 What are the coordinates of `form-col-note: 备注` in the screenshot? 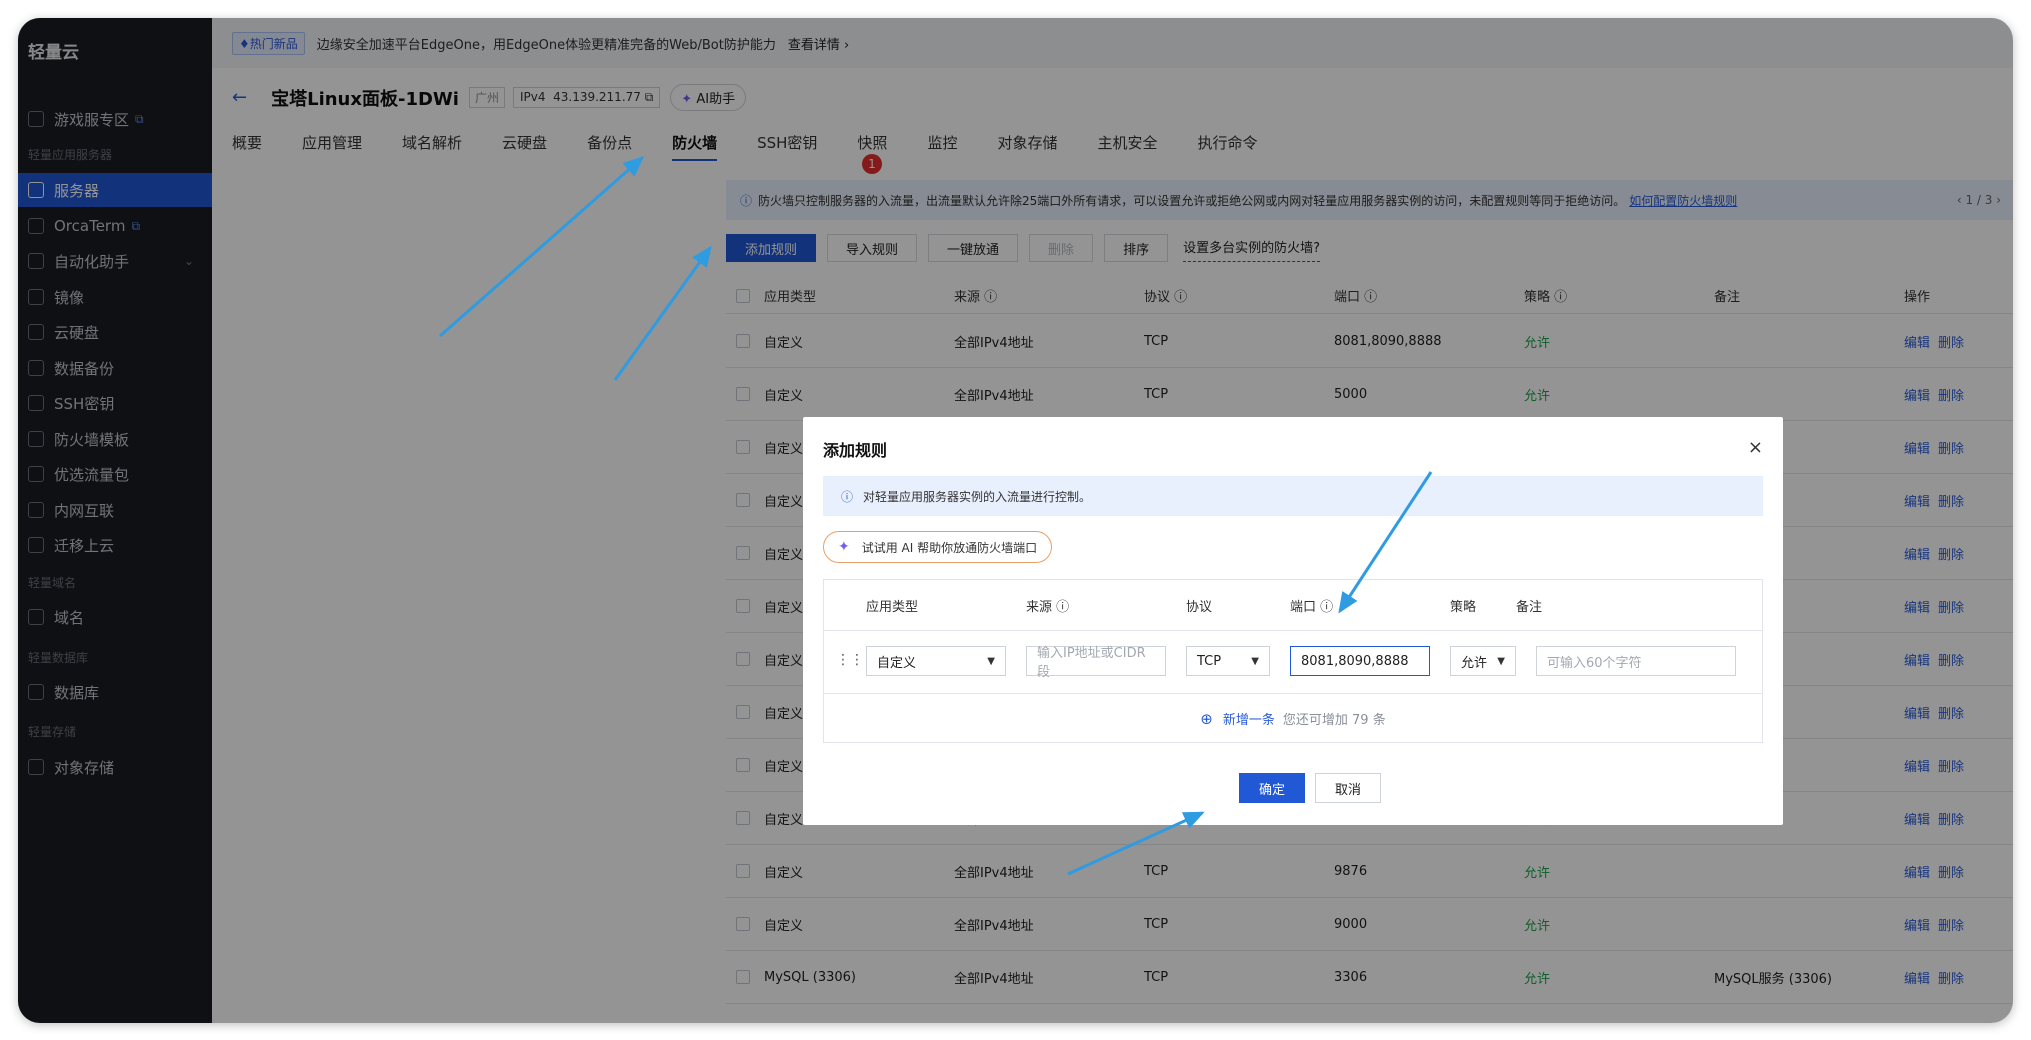 It's located at (1529, 607).